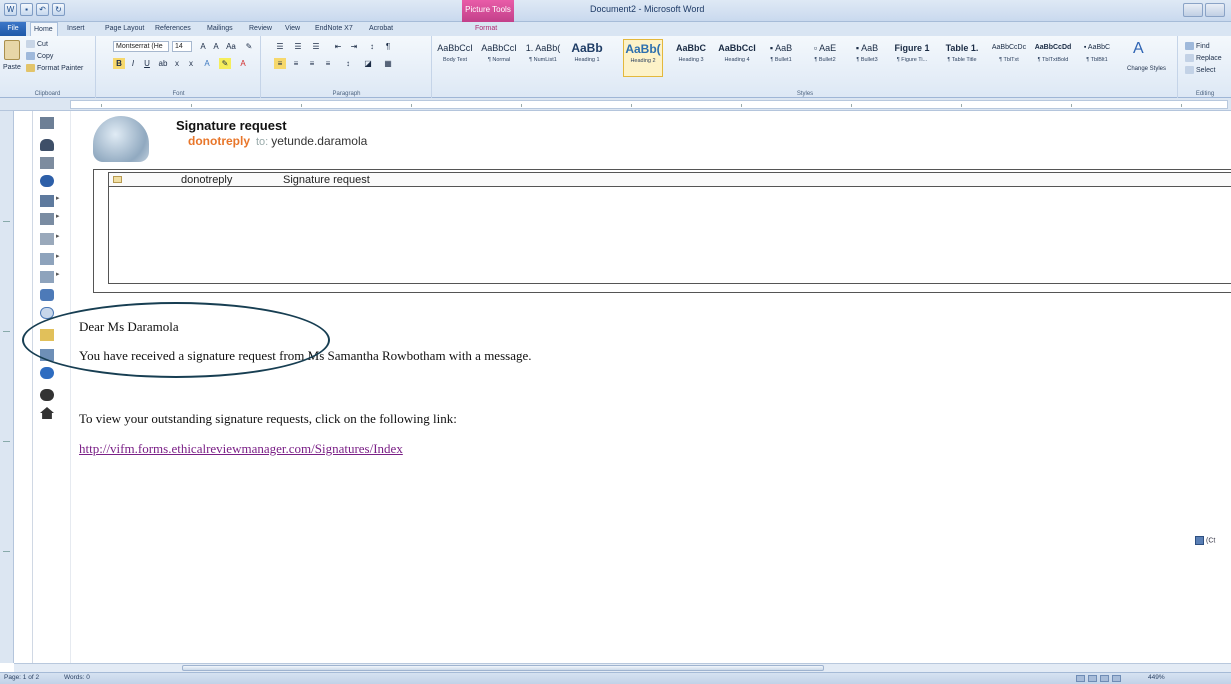 The image size is (1231, 684). What do you see at coordinates (354, 46) in the screenshot?
I see `increase-indent-icon: ⇥` at bounding box center [354, 46].